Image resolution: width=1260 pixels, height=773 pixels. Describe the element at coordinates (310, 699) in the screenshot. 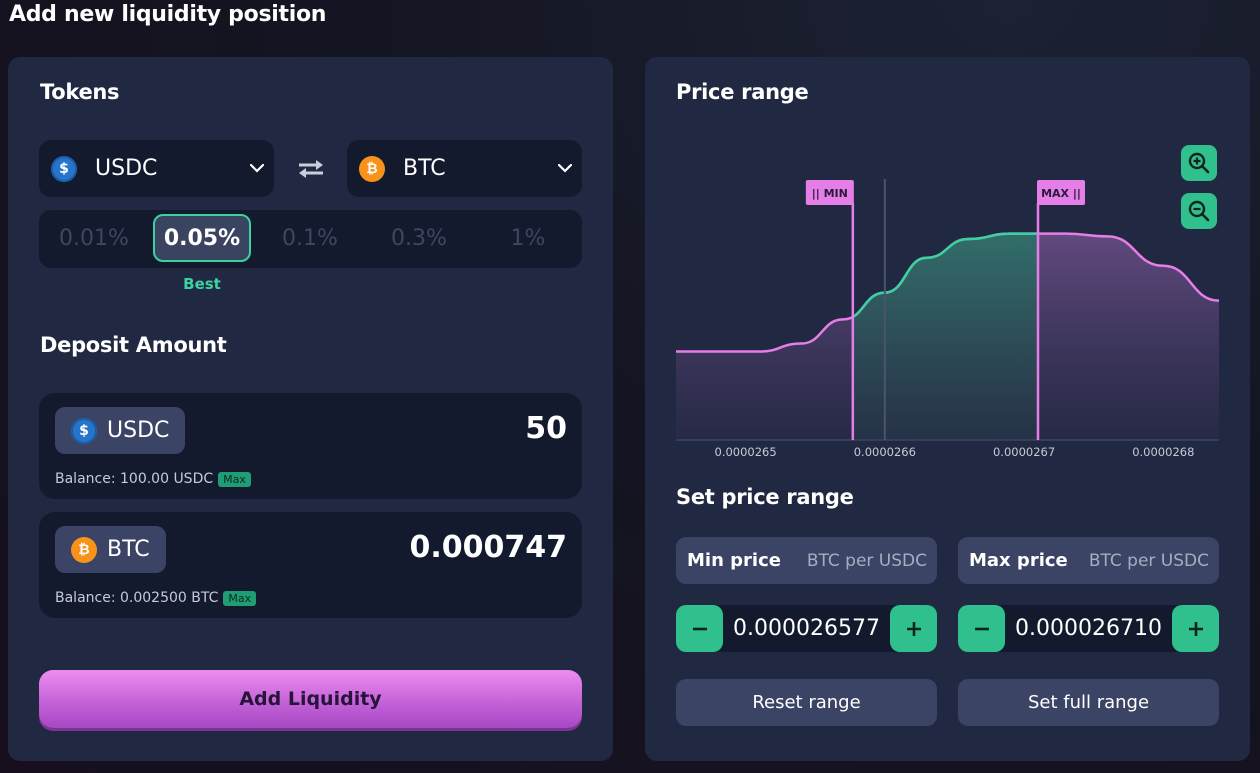

I see `add-liquidity-button: Add Liquidity` at that location.